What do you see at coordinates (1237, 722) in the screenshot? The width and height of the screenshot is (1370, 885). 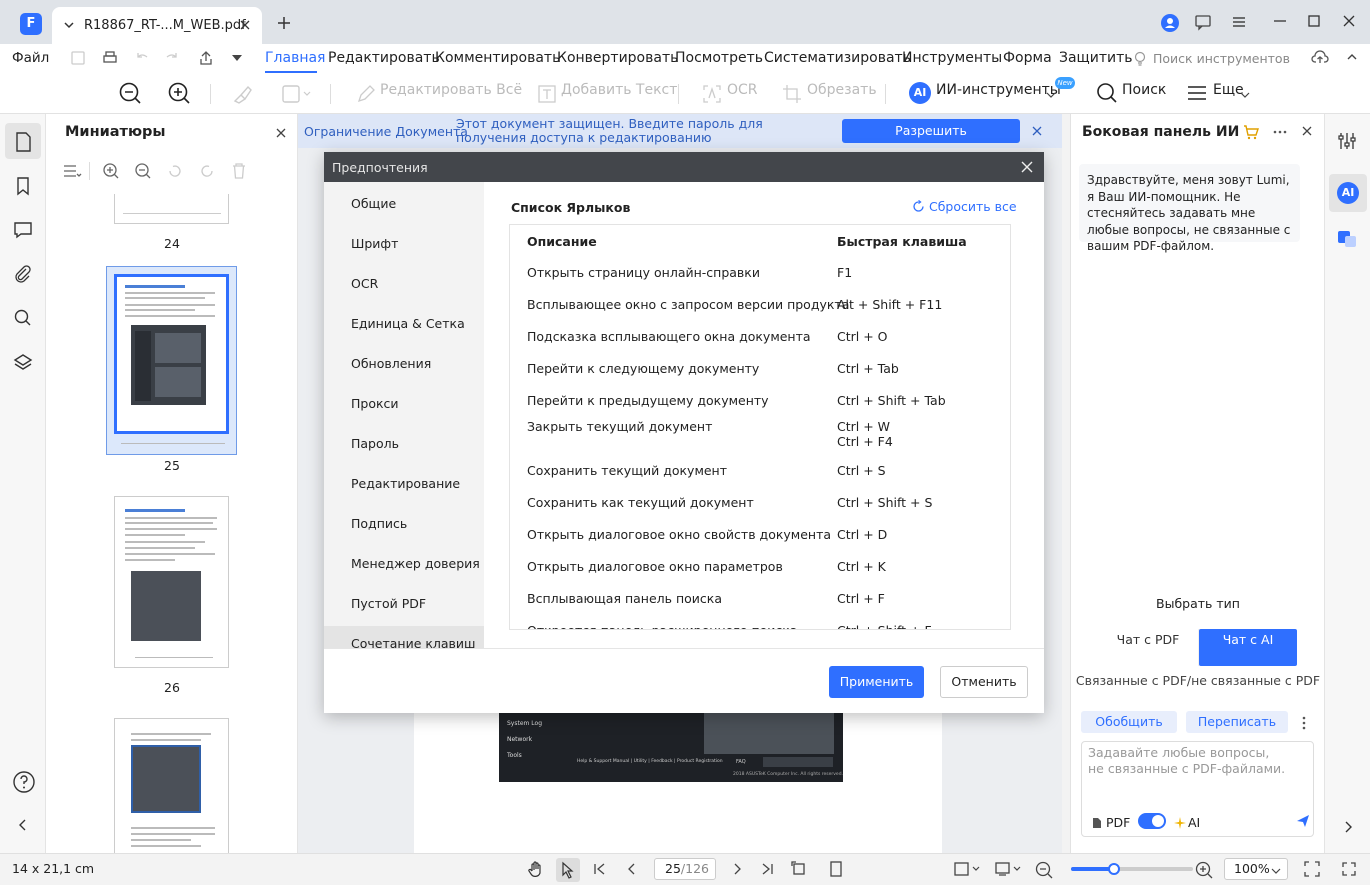 I see `rewrite-button: Переписать` at bounding box center [1237, 722].